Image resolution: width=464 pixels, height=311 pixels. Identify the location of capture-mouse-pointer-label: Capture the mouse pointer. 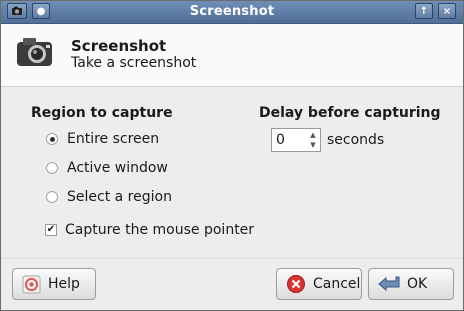
(160, 230).